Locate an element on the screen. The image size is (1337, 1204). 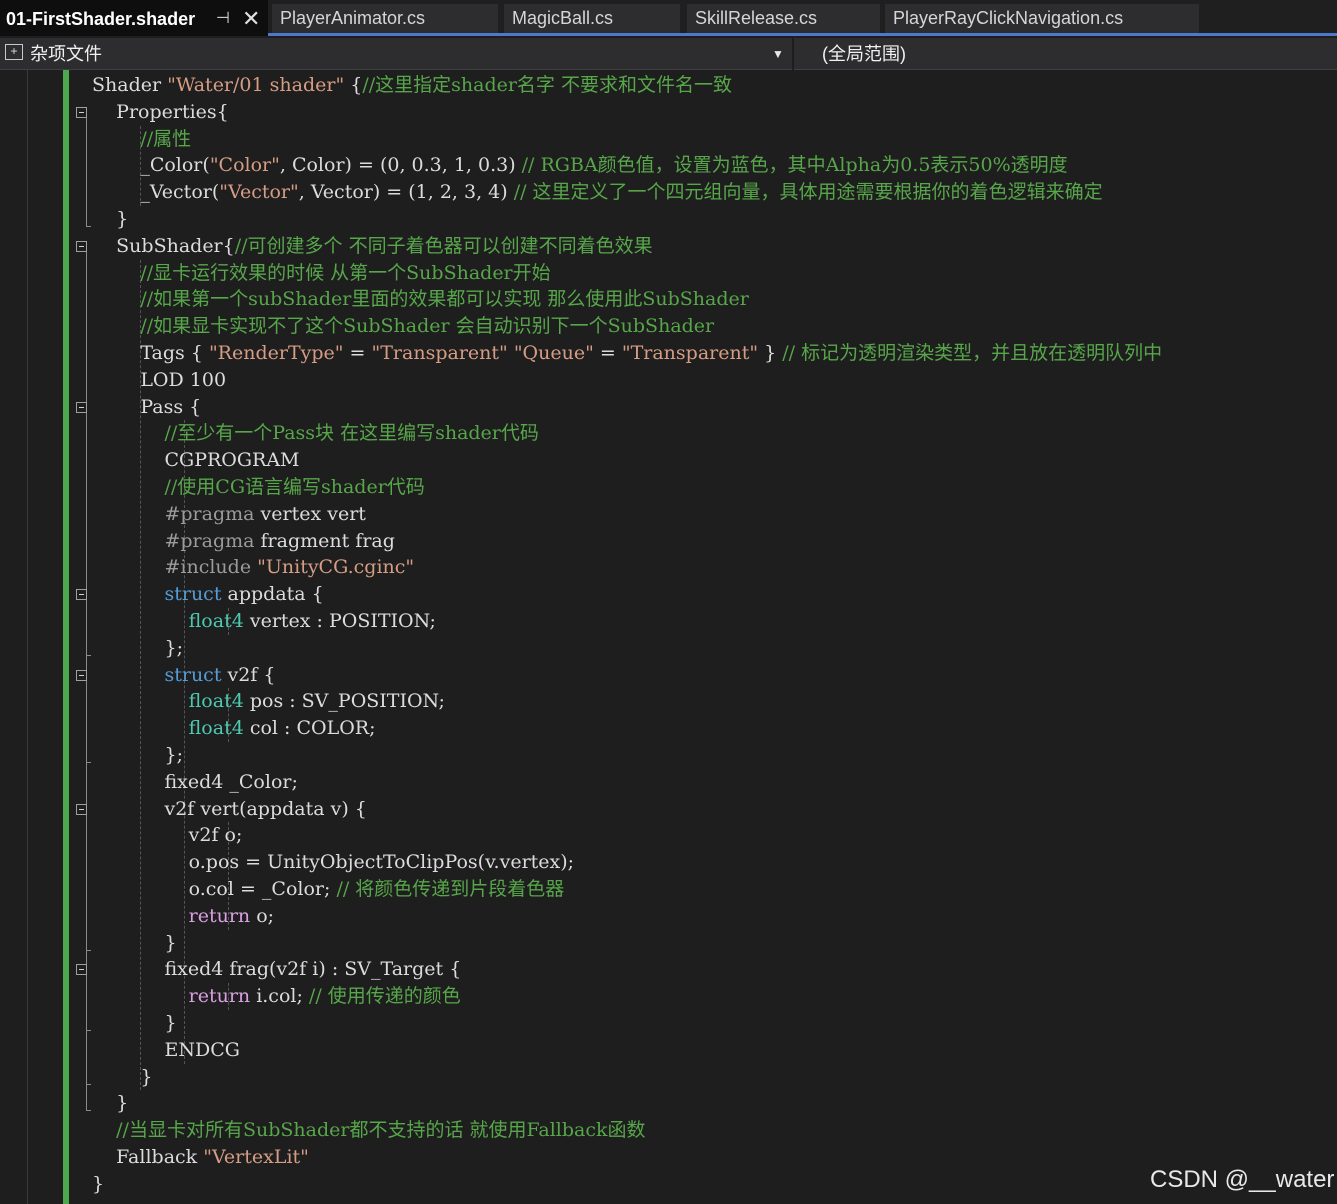
tab-magicball: MagicBall.cs is located at coordinates (592, 18).